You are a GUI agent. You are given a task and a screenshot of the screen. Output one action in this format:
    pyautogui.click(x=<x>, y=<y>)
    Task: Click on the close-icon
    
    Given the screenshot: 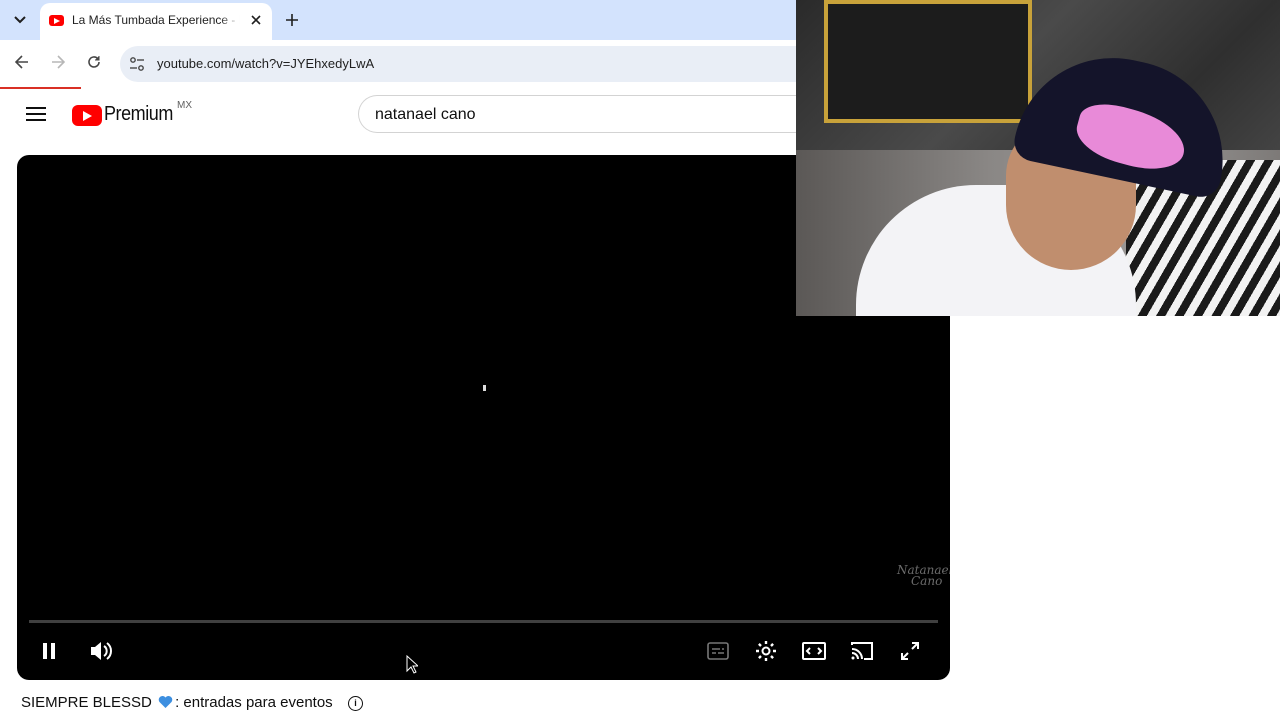 What is the action you would take?
    pyautogui.click(x=256, y=21)
    